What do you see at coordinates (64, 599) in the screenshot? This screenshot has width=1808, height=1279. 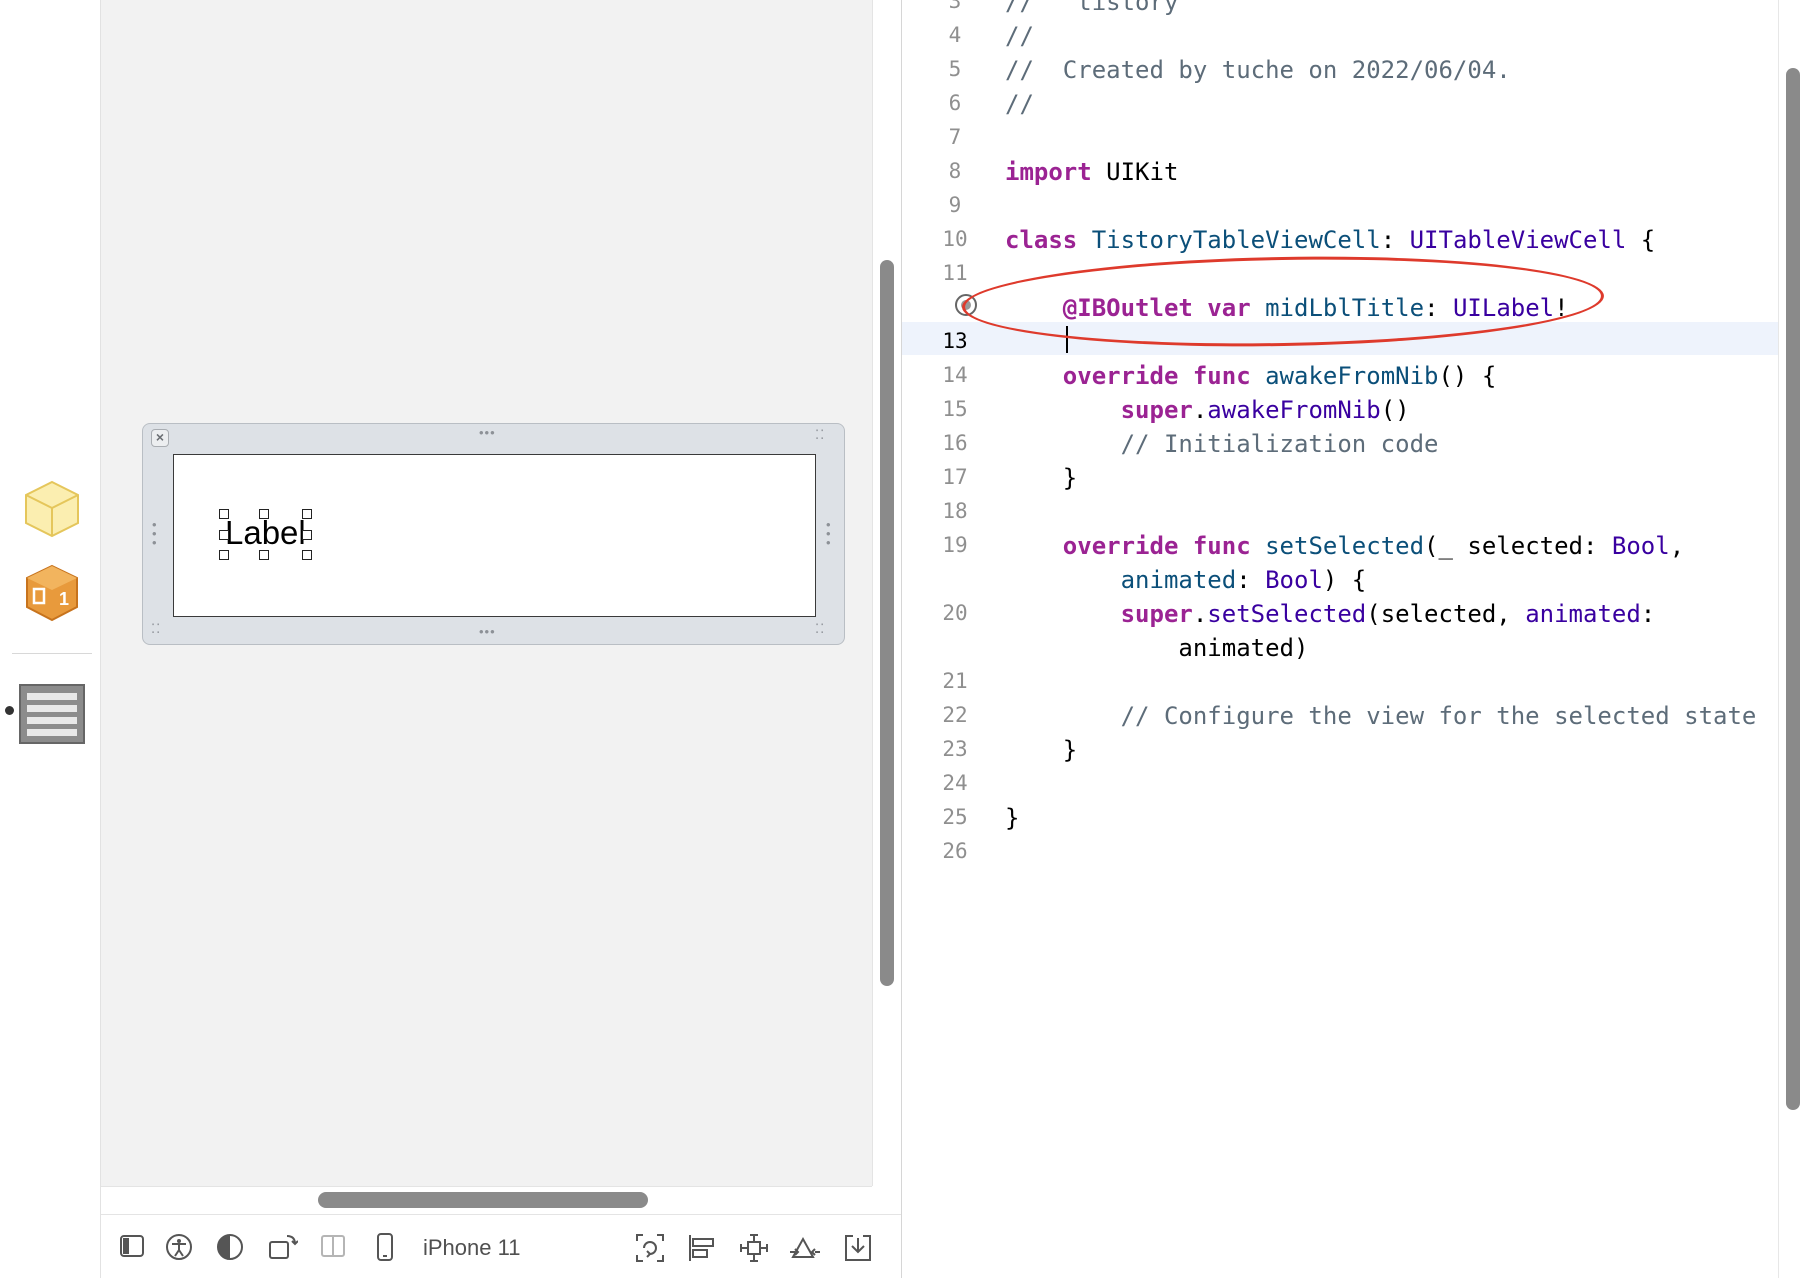 I see `svg-text: 1` at bounding box center [64, 599].